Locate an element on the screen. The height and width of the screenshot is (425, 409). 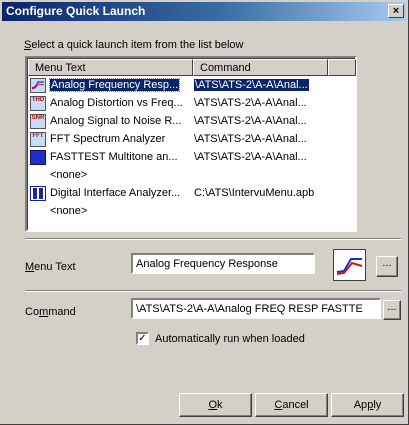
frequency-response-icon is located at coordinates (38, 85).